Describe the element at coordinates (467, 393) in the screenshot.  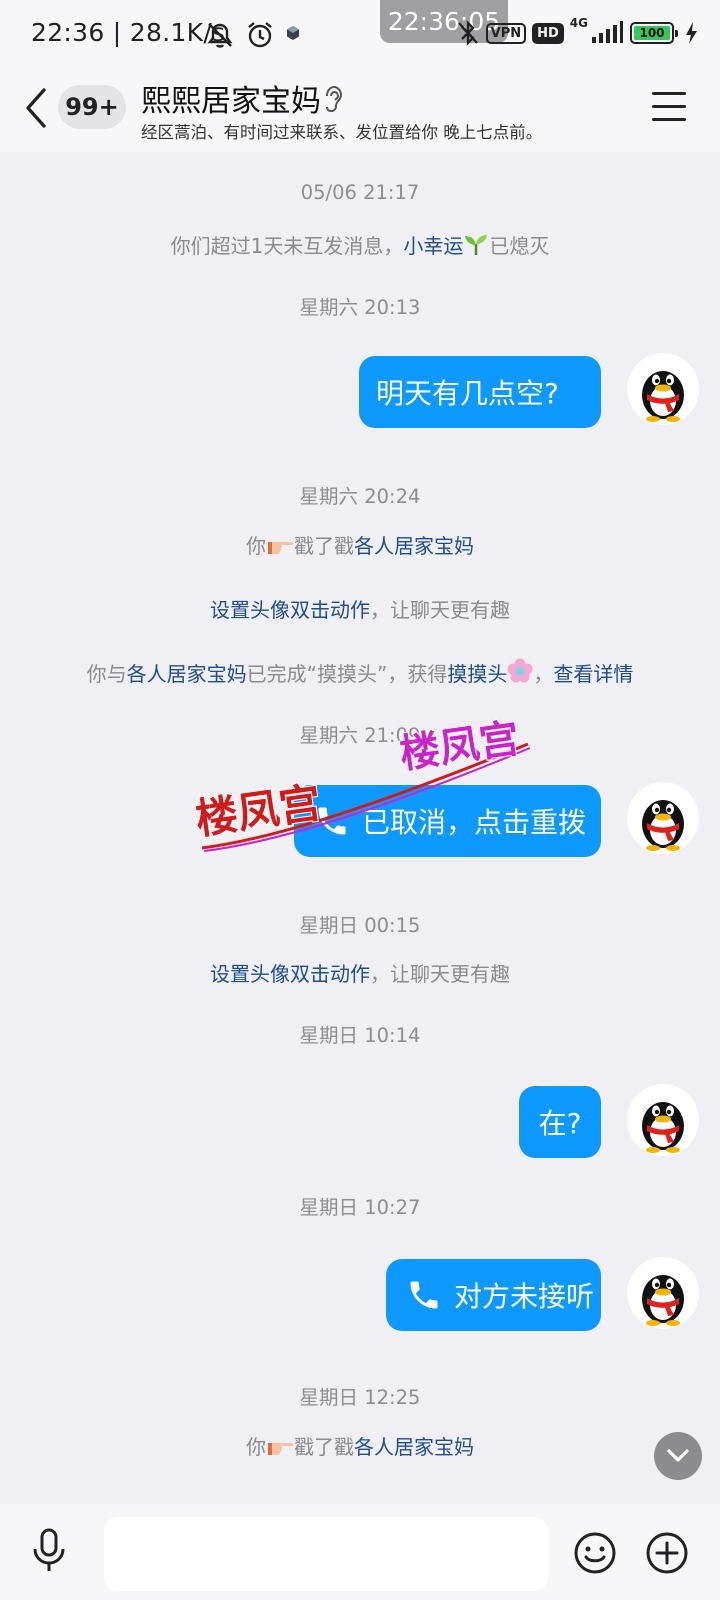
I see `message-text: 明天有几点空?` at that location.